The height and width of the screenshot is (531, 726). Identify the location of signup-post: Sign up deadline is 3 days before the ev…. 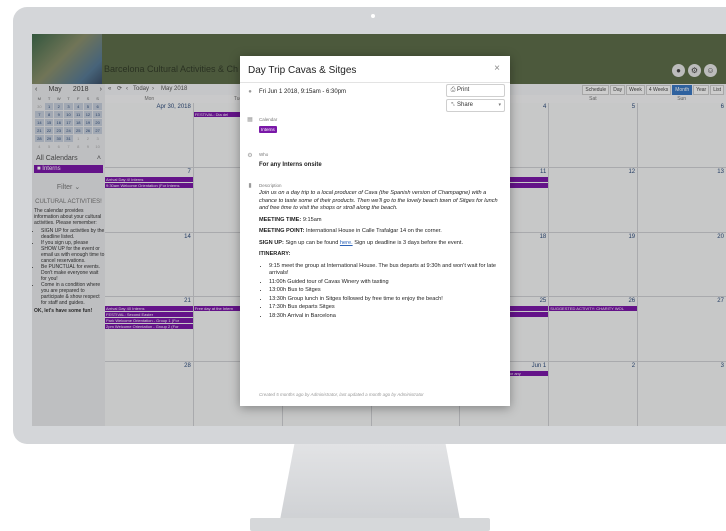
(409, 242).